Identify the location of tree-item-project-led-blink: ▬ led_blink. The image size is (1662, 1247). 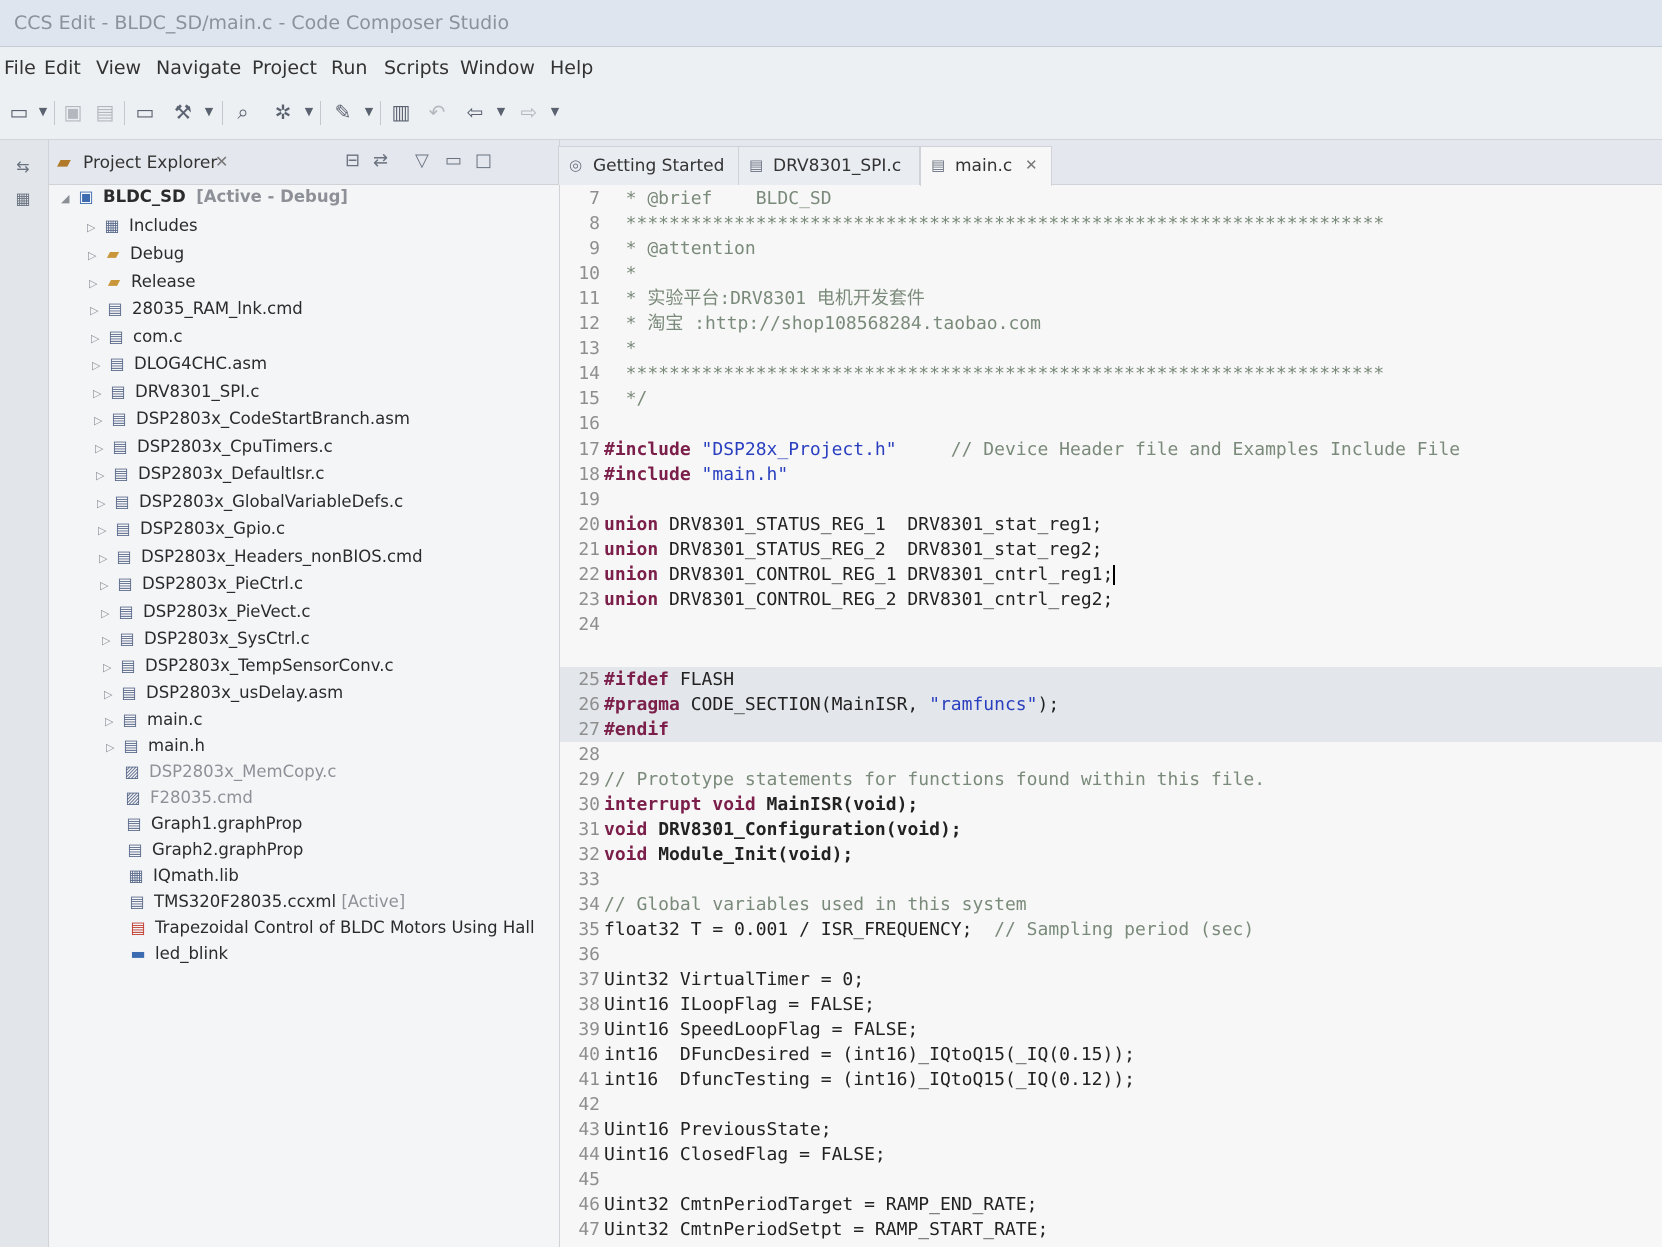
(177, 957).